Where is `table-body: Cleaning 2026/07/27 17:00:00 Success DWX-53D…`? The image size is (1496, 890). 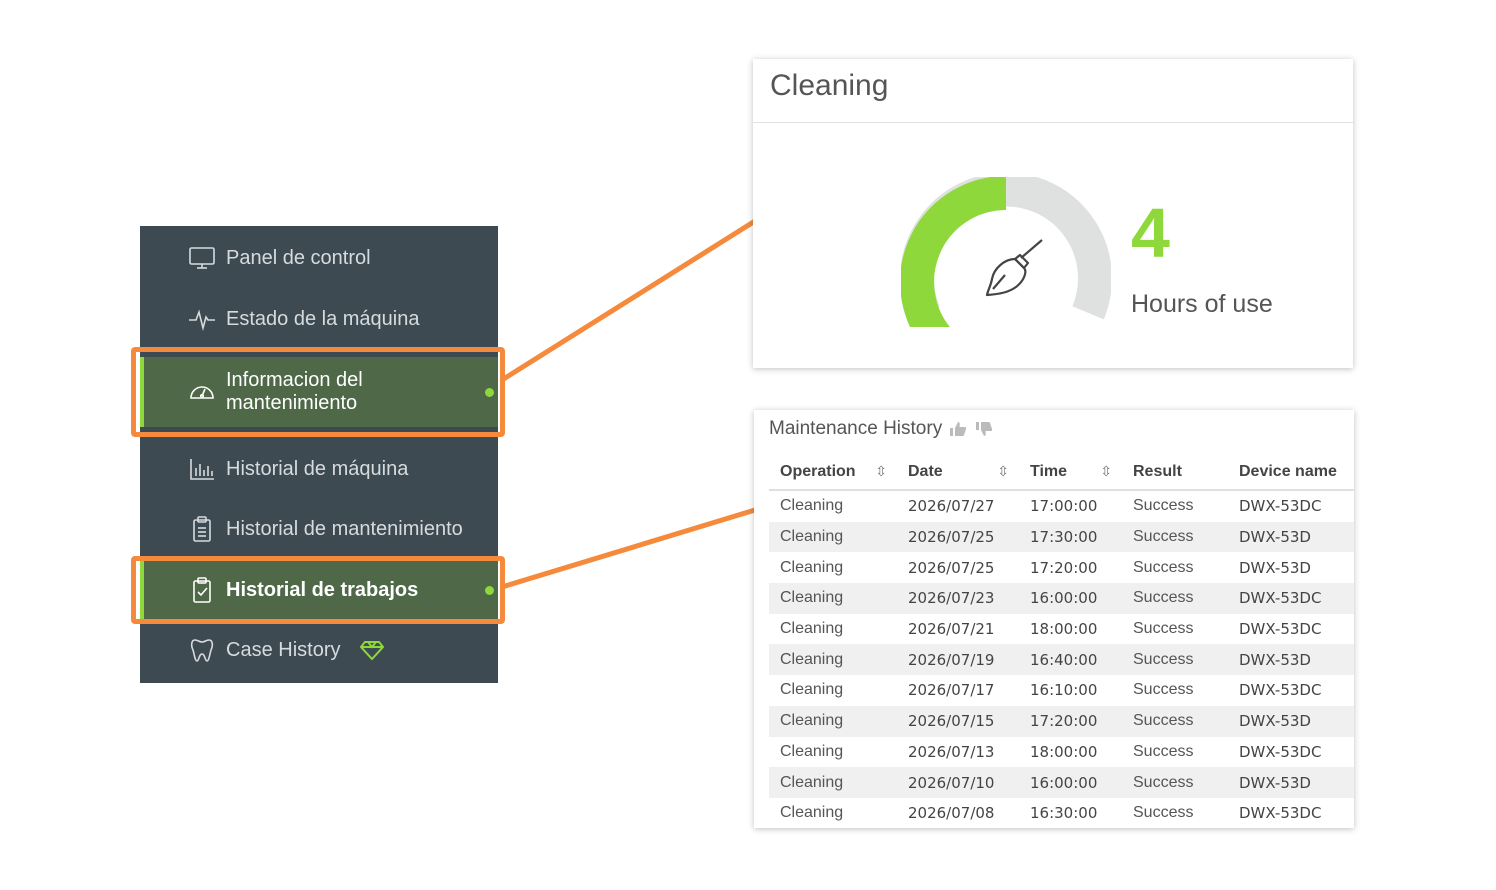
table-body: Cleaning 2026/07/27 17:00:00 Success DWX-53D… is located at coordinates (1061, 659).